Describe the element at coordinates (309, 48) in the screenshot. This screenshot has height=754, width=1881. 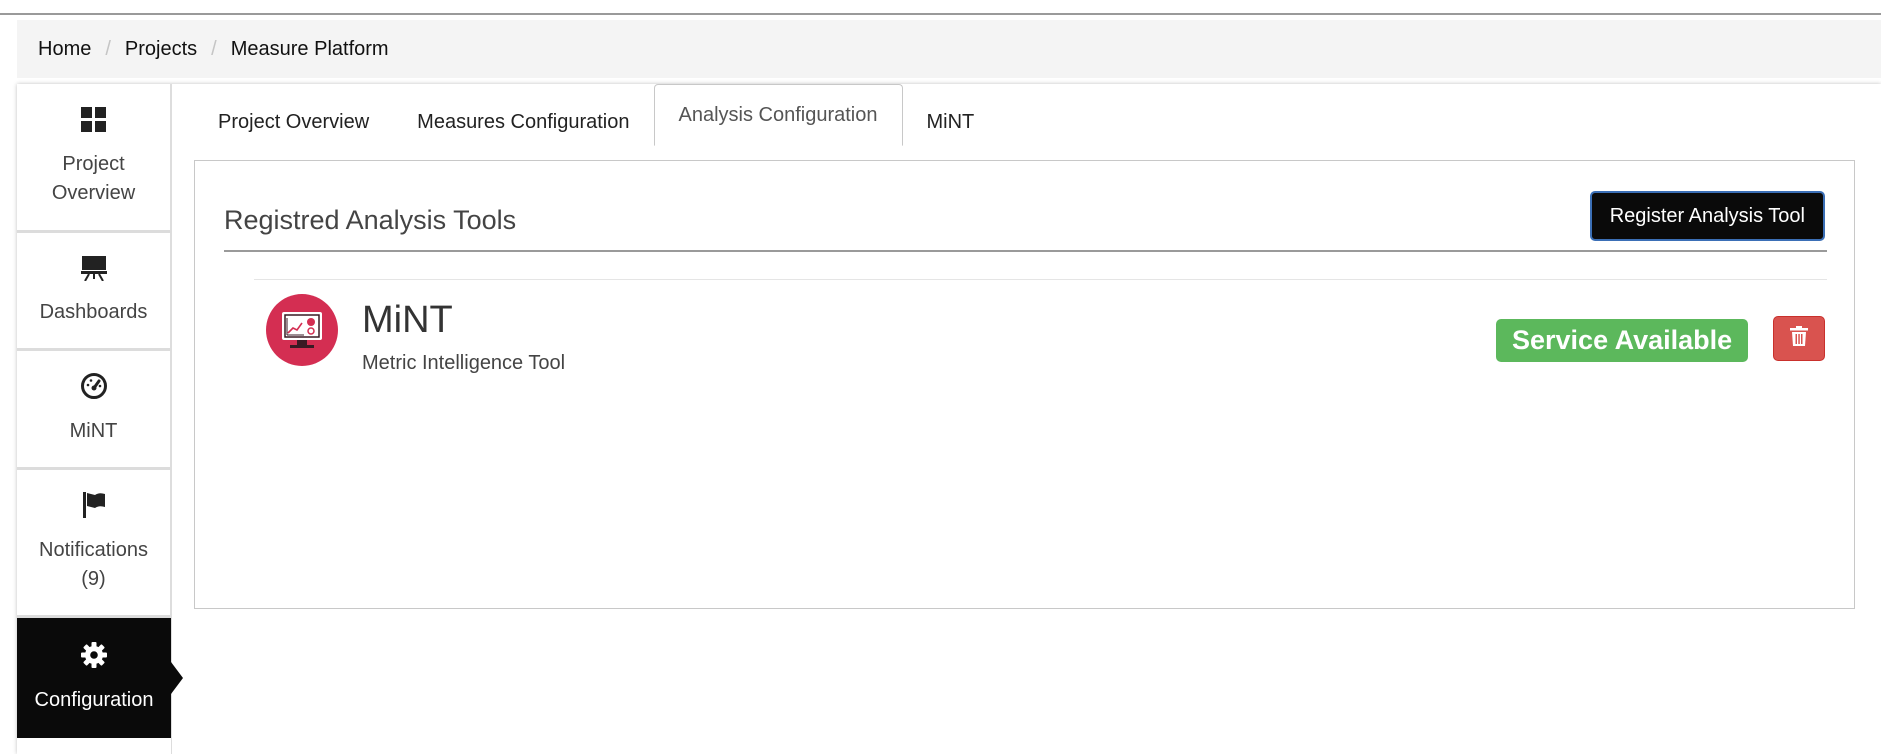
I see `breadcrumb-current: Measure Platform` at that location.